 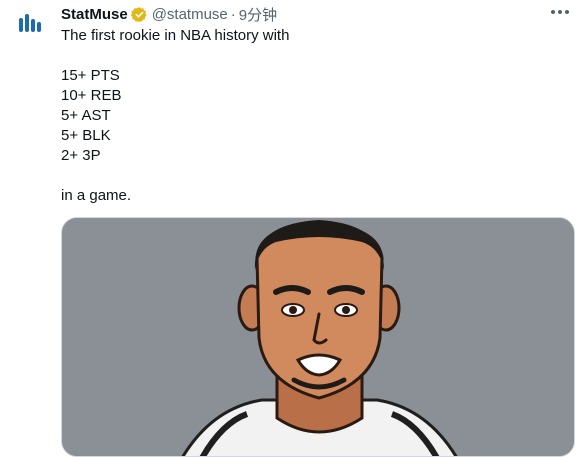 What do you see at coordinates (96, 195) in the screenshot?
I see `tweet-line: in a game.` at bounding box center [96, 195].